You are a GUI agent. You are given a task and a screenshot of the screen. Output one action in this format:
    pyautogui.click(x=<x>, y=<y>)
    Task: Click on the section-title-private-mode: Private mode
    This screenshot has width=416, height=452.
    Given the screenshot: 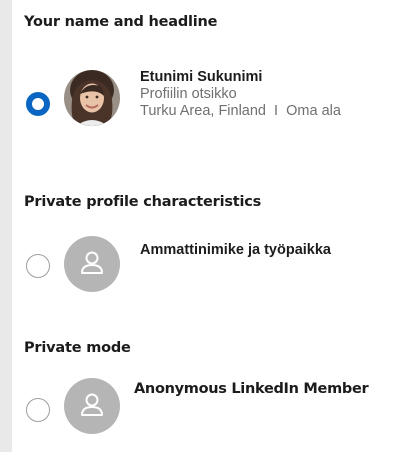 What is the action you would take?
    pyautogui.click(x=77, y=348)
    